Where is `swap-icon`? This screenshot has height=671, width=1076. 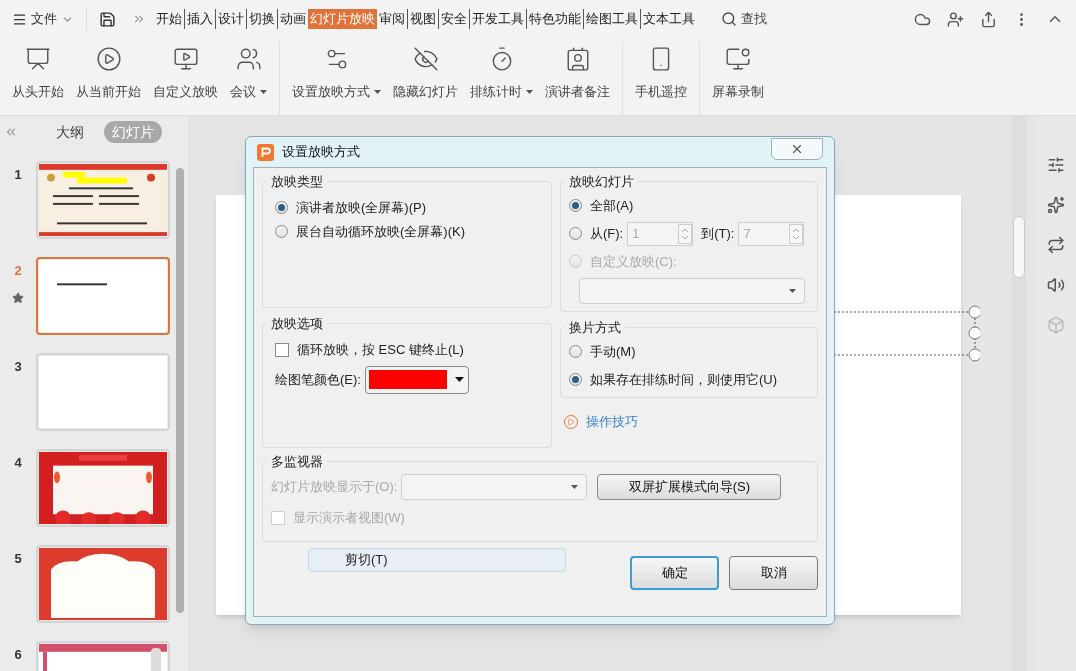 swap-icon is located at coordinates (1056, 245).